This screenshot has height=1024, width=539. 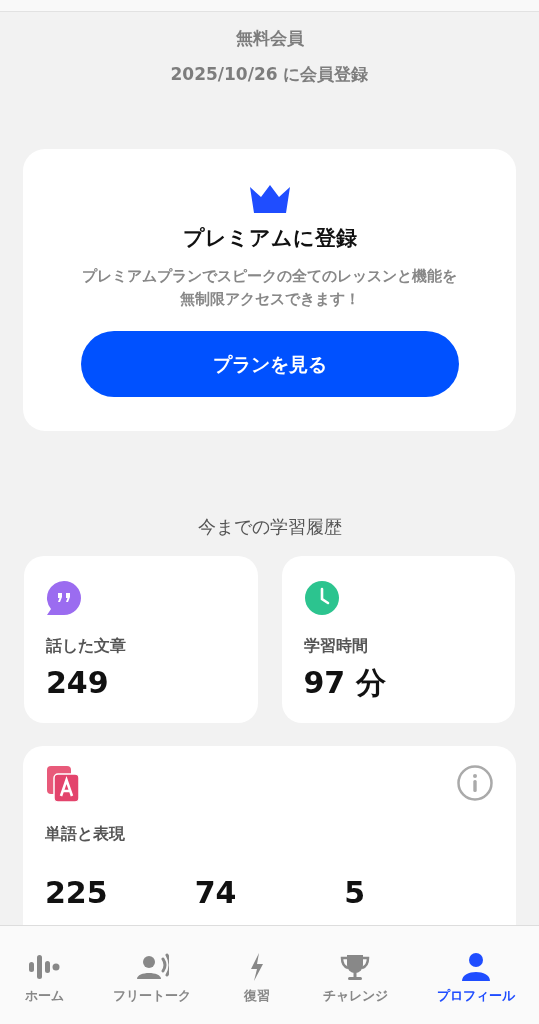 I want to click on stat-value: 249, so click(x=78, y=683).